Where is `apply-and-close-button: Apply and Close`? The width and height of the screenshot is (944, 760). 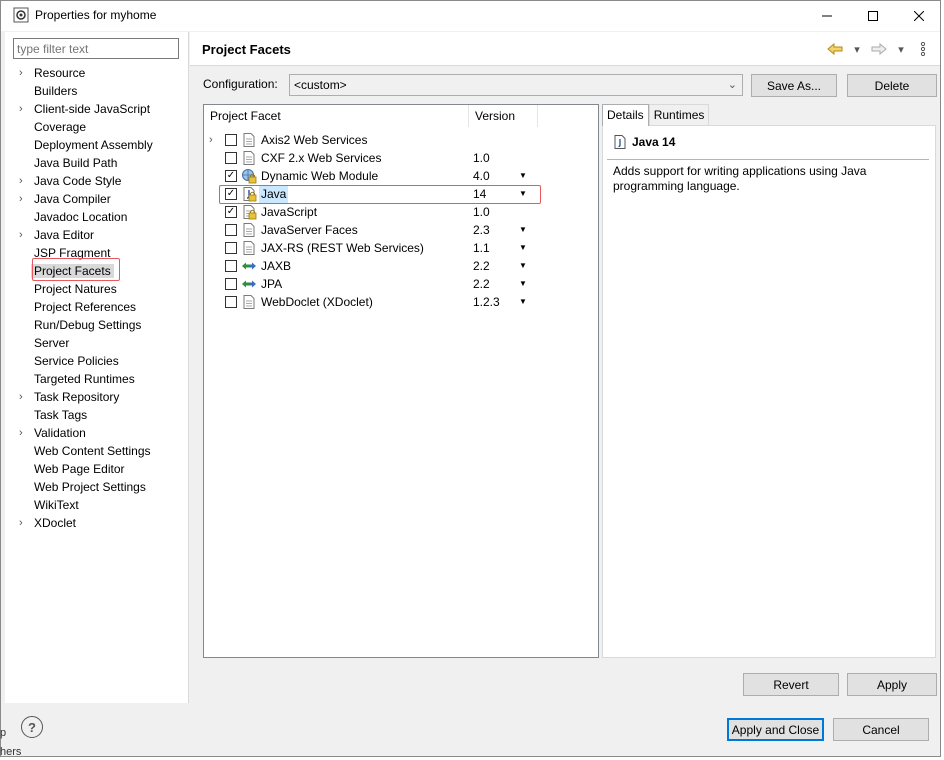
apply-and-close-button: Apply and Close is located at coordinates (775, 729).